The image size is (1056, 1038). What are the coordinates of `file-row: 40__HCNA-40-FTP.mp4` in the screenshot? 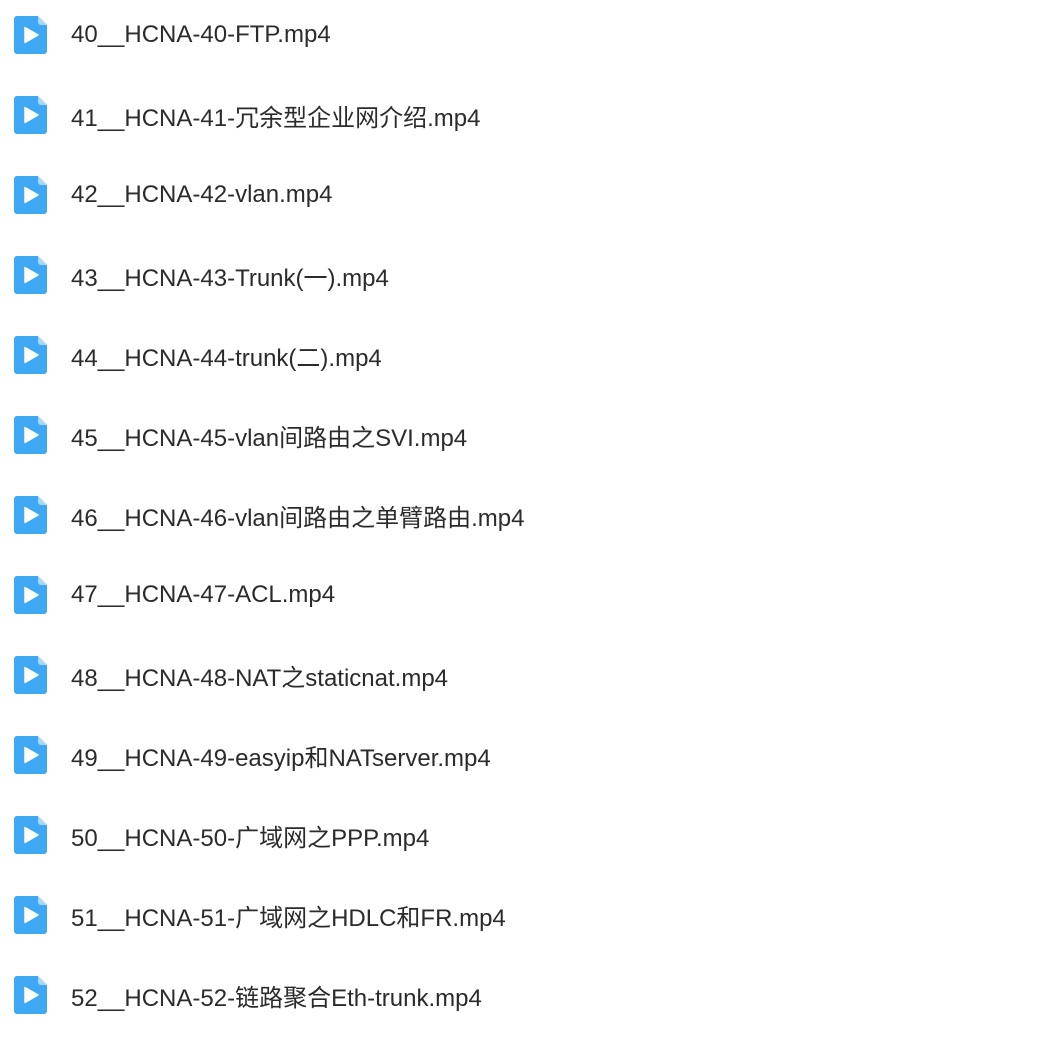 It's located at (528, 37).